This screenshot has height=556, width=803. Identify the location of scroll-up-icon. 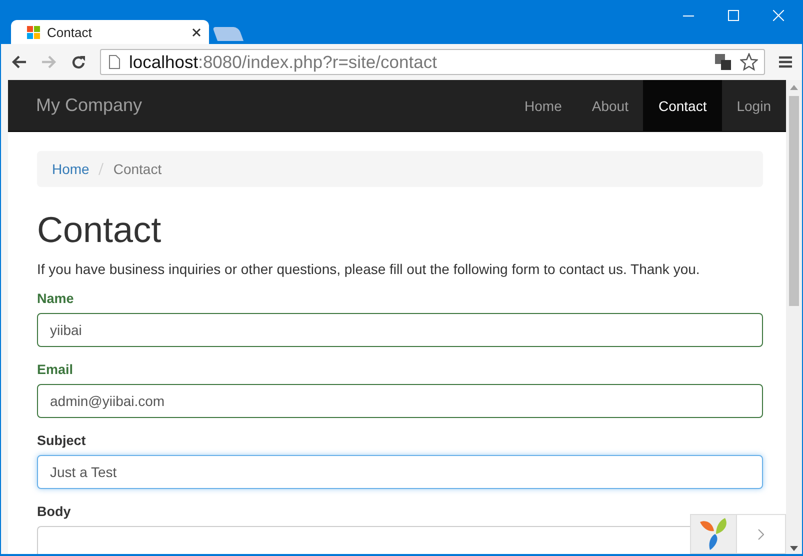
(794, 87).